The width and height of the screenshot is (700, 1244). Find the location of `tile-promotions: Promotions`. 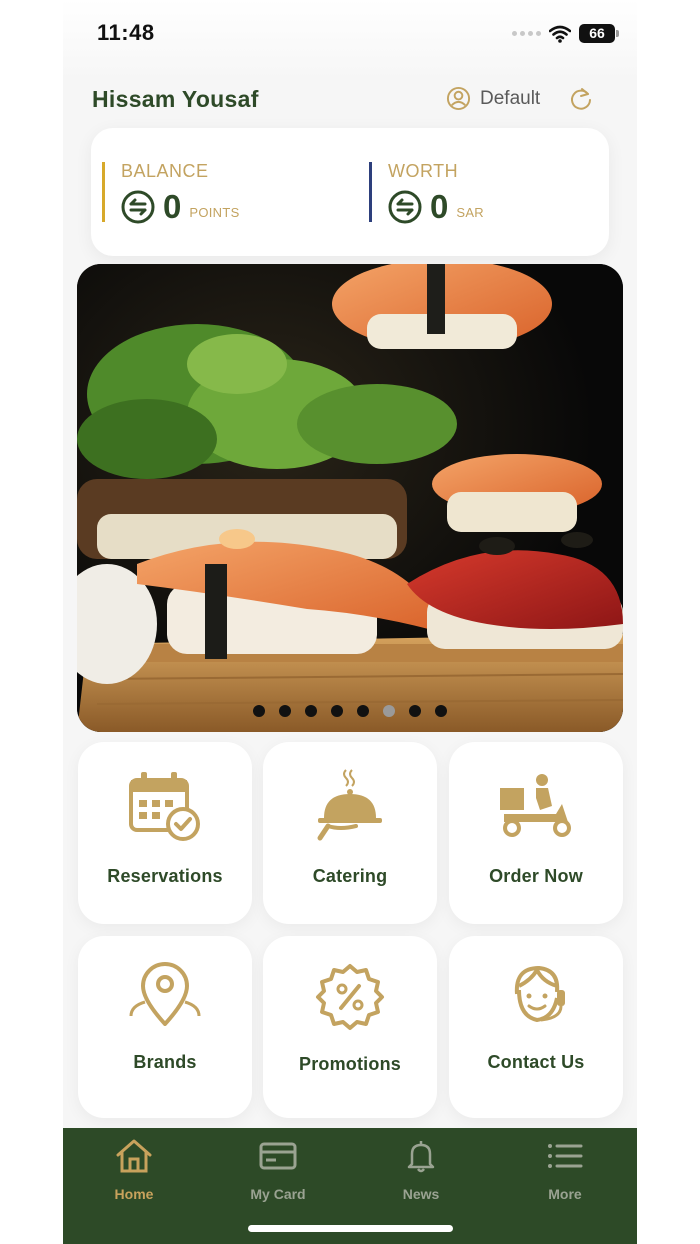

tile-promotions: Promotions is located at coordinates (350, 1027).